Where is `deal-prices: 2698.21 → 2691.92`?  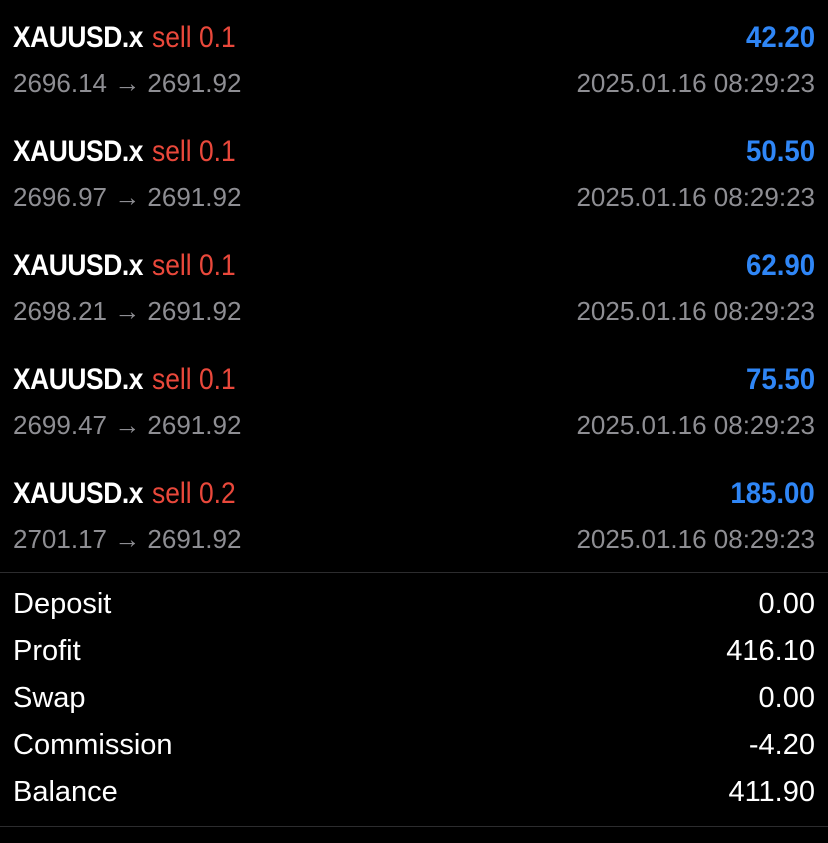
deal-prices: 2698.21 → 2691.92 is located at coordinates (127, 310).